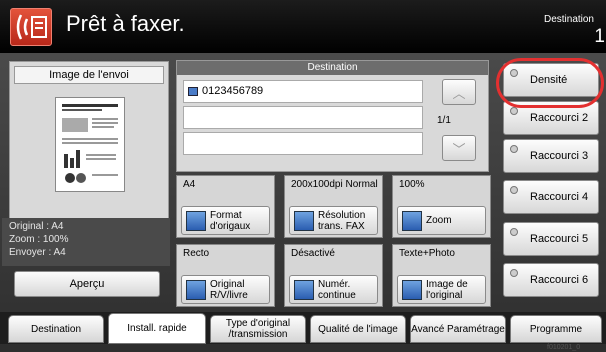 The width and height of the screenshot is (606, 352). I want to click on shortcut-label: Raccourci 6, so click(559, 280).